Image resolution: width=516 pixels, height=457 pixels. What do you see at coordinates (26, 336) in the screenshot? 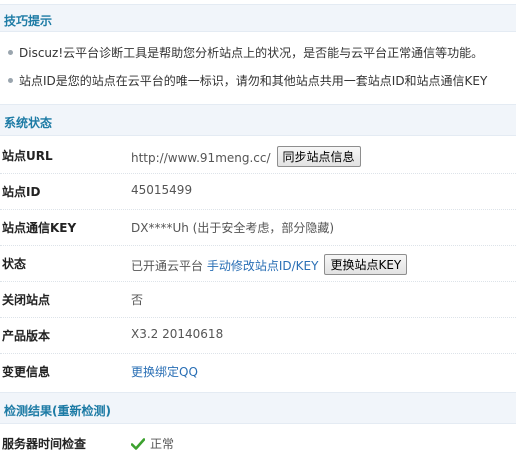
I see `version-label: 产品版本` at bounding box center [26, 336].